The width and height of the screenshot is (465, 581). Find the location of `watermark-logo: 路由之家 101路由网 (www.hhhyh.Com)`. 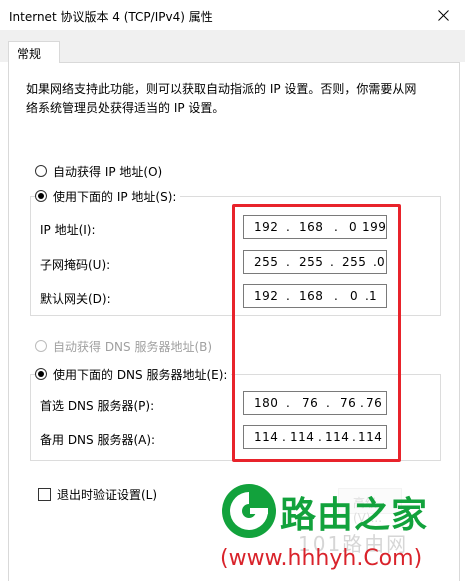

watermark-logo: 路由之家 101路由网 (www.hhhyh.Com) is located at coordinates (340, 528).